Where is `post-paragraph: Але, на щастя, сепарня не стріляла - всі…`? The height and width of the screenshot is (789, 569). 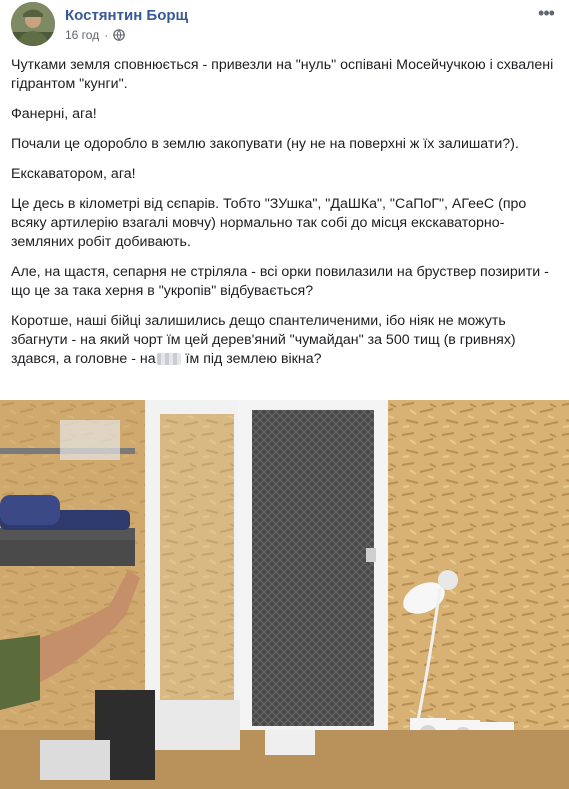 post-paragraph: Але, на щастя, сепарня не стріляла - всі… is located at coordinates (280, 281).